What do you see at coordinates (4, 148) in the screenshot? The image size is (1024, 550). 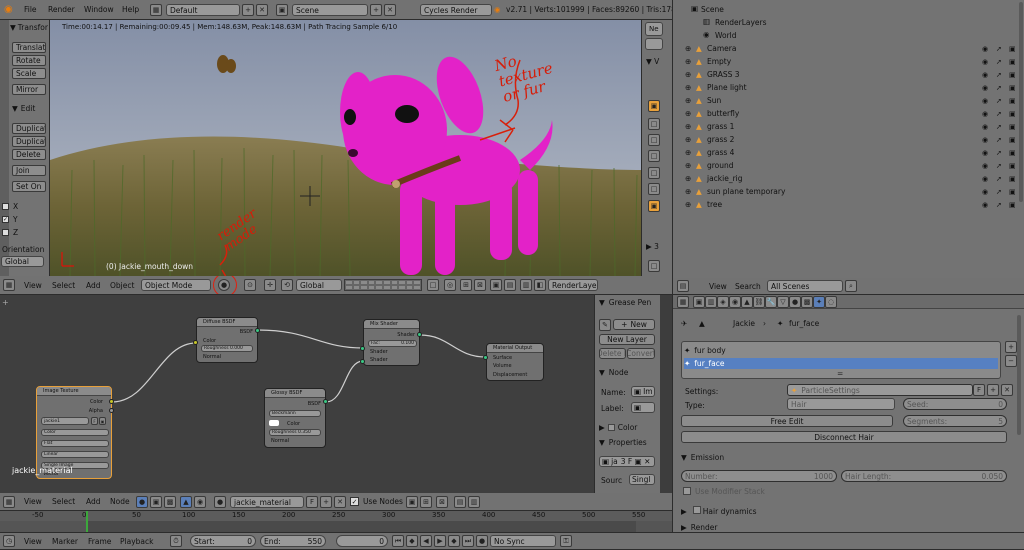 I see `shelf-tabs` at bounding box center [4, 148].